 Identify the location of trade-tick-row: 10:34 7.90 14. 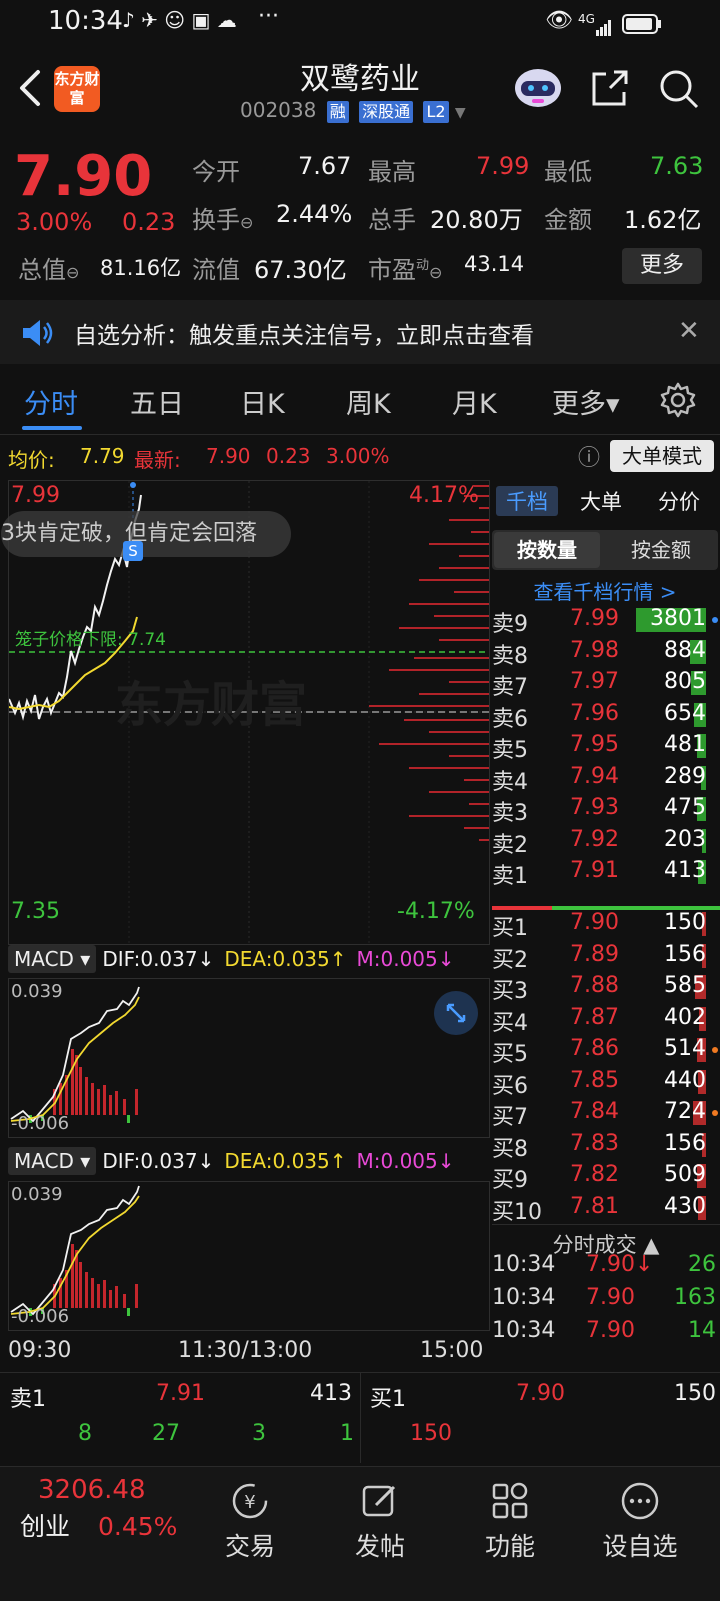
(606, 1332).